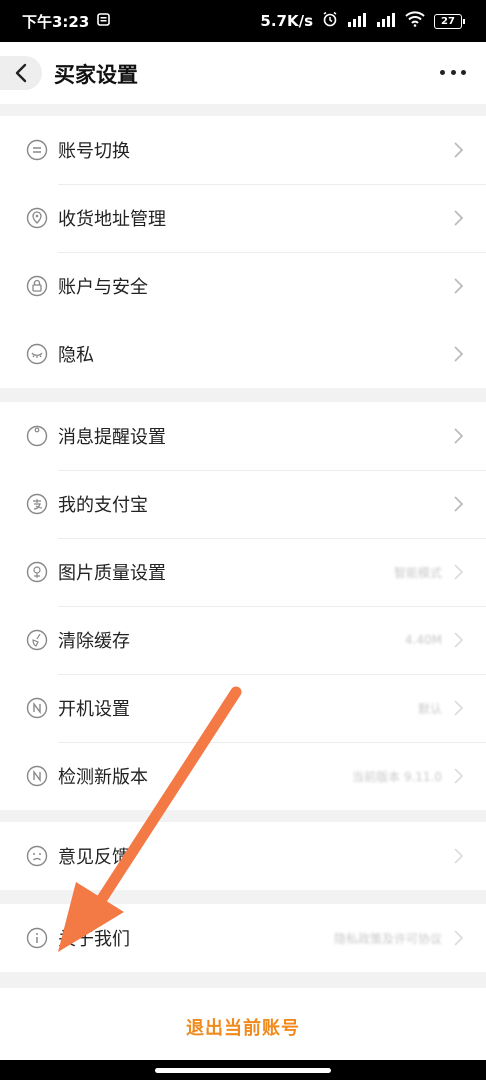 The height and width of the screenshot is (1080, 486). Describe the element at coordinates (243, 150) in the screenshot. I see `setting-row-switch-account: 账号切换` at that location.